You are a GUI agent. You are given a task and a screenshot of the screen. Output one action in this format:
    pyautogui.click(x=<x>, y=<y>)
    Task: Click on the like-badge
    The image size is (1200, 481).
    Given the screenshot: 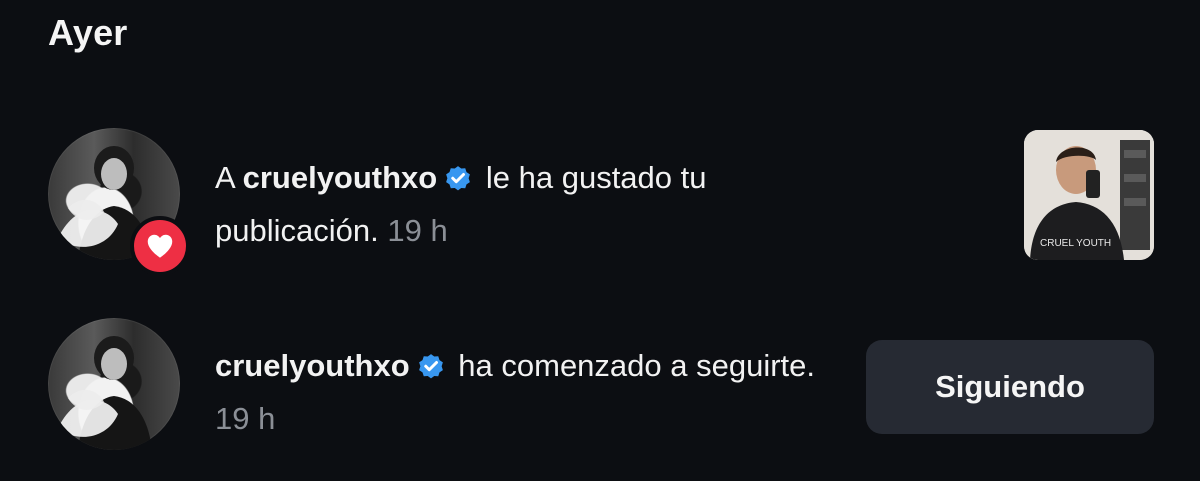 What is the action you would take?
    pyautogui.click(x=160, y=246)
    